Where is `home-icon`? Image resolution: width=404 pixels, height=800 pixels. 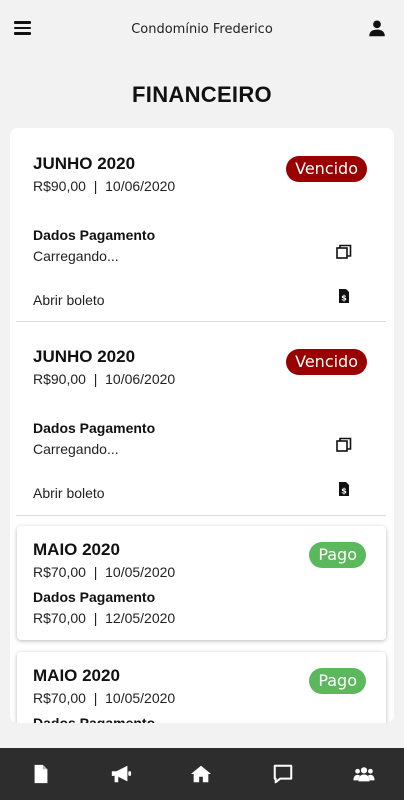
home-icon is located at coordinates (201, 774).